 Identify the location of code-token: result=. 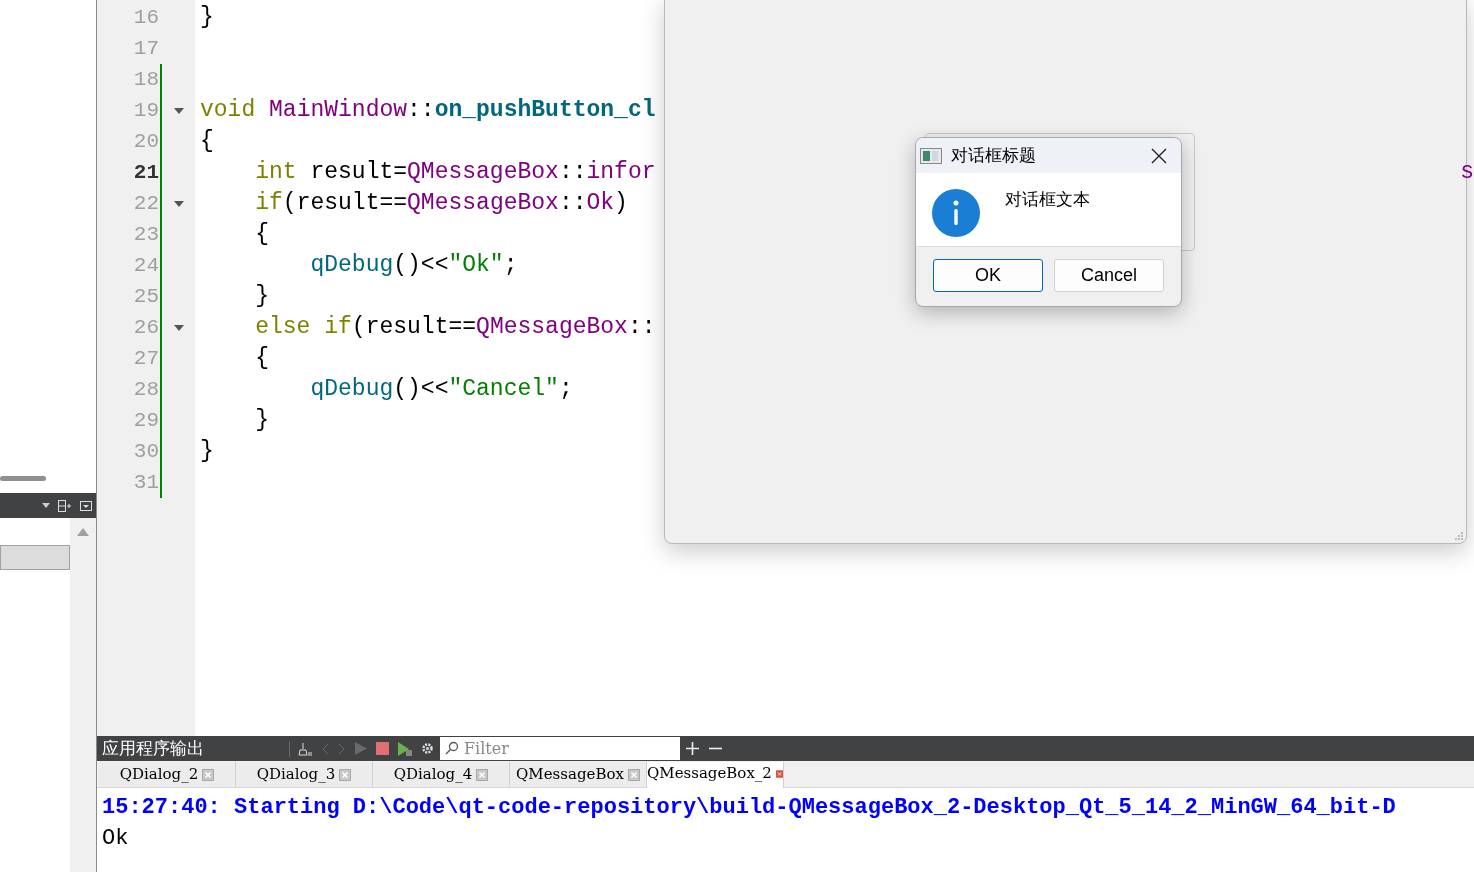
(358, 172).